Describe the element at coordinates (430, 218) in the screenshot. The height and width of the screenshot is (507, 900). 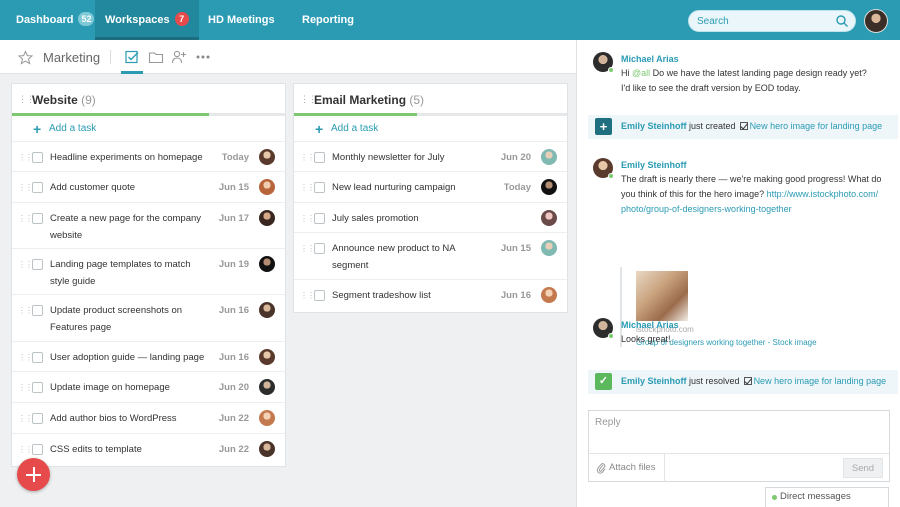
I see `task-row: ⋮⋮ July sales promotion` at that location.